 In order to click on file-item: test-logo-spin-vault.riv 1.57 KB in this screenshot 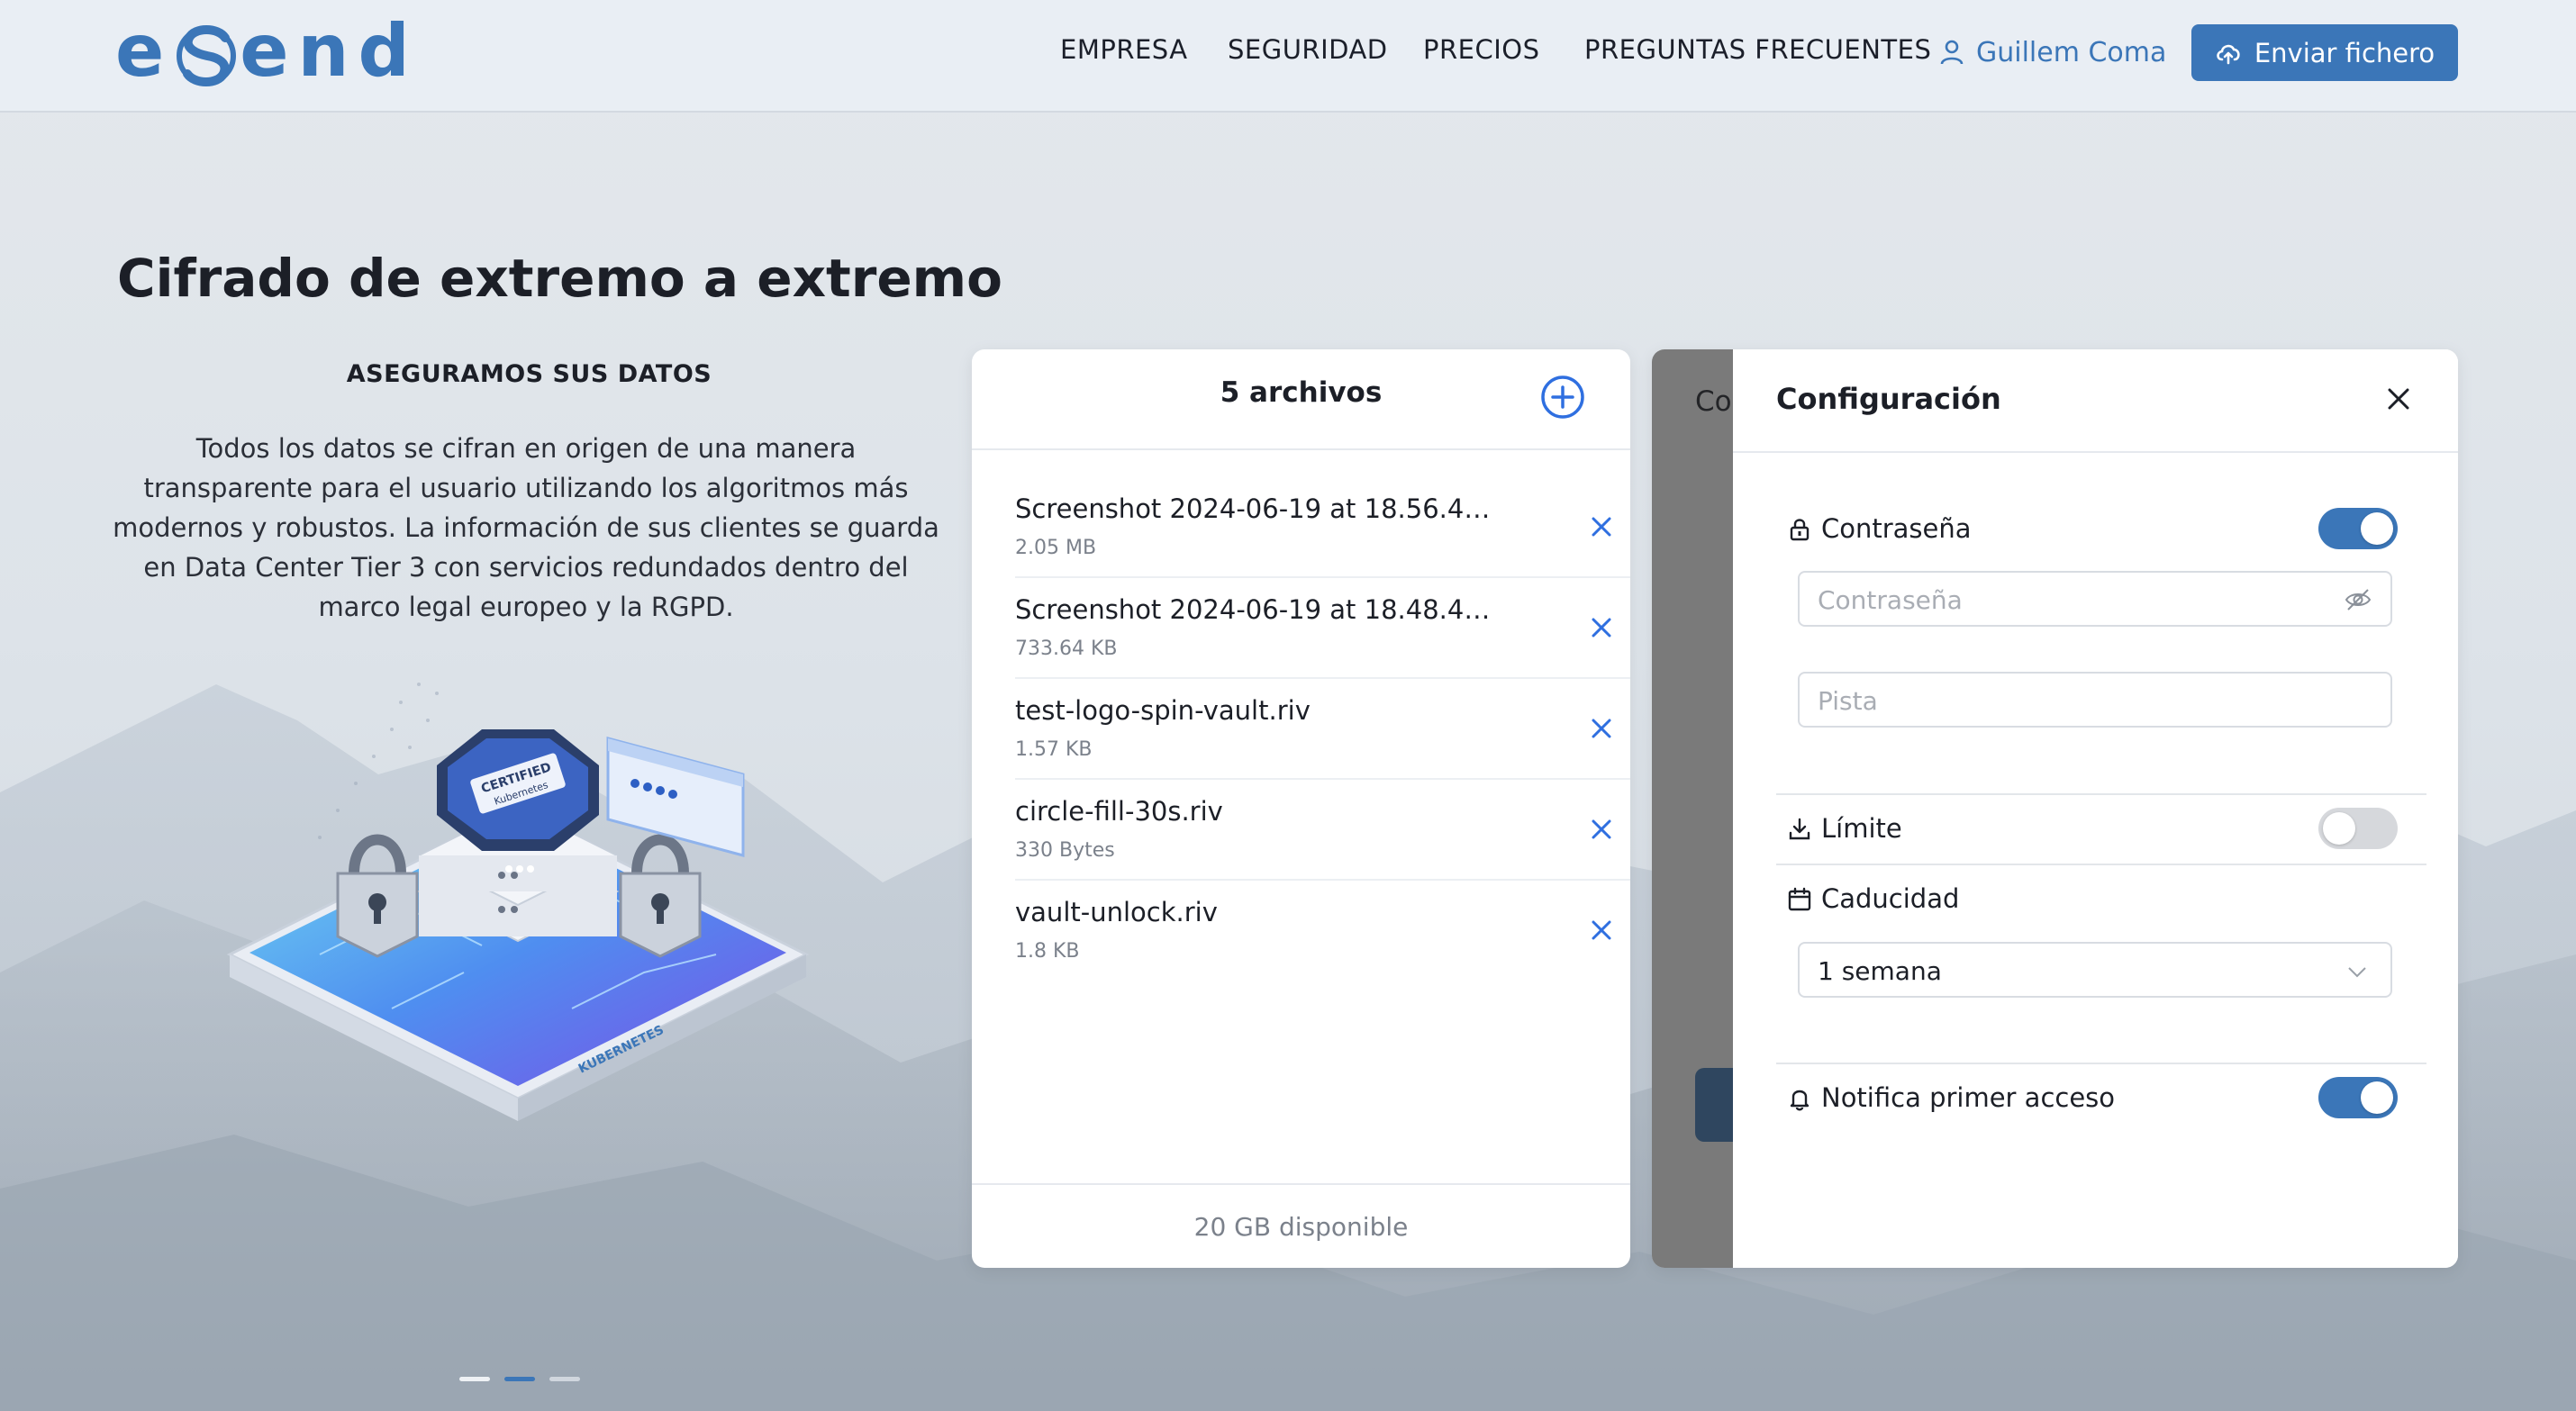, I will do `click(1323, 729)`.